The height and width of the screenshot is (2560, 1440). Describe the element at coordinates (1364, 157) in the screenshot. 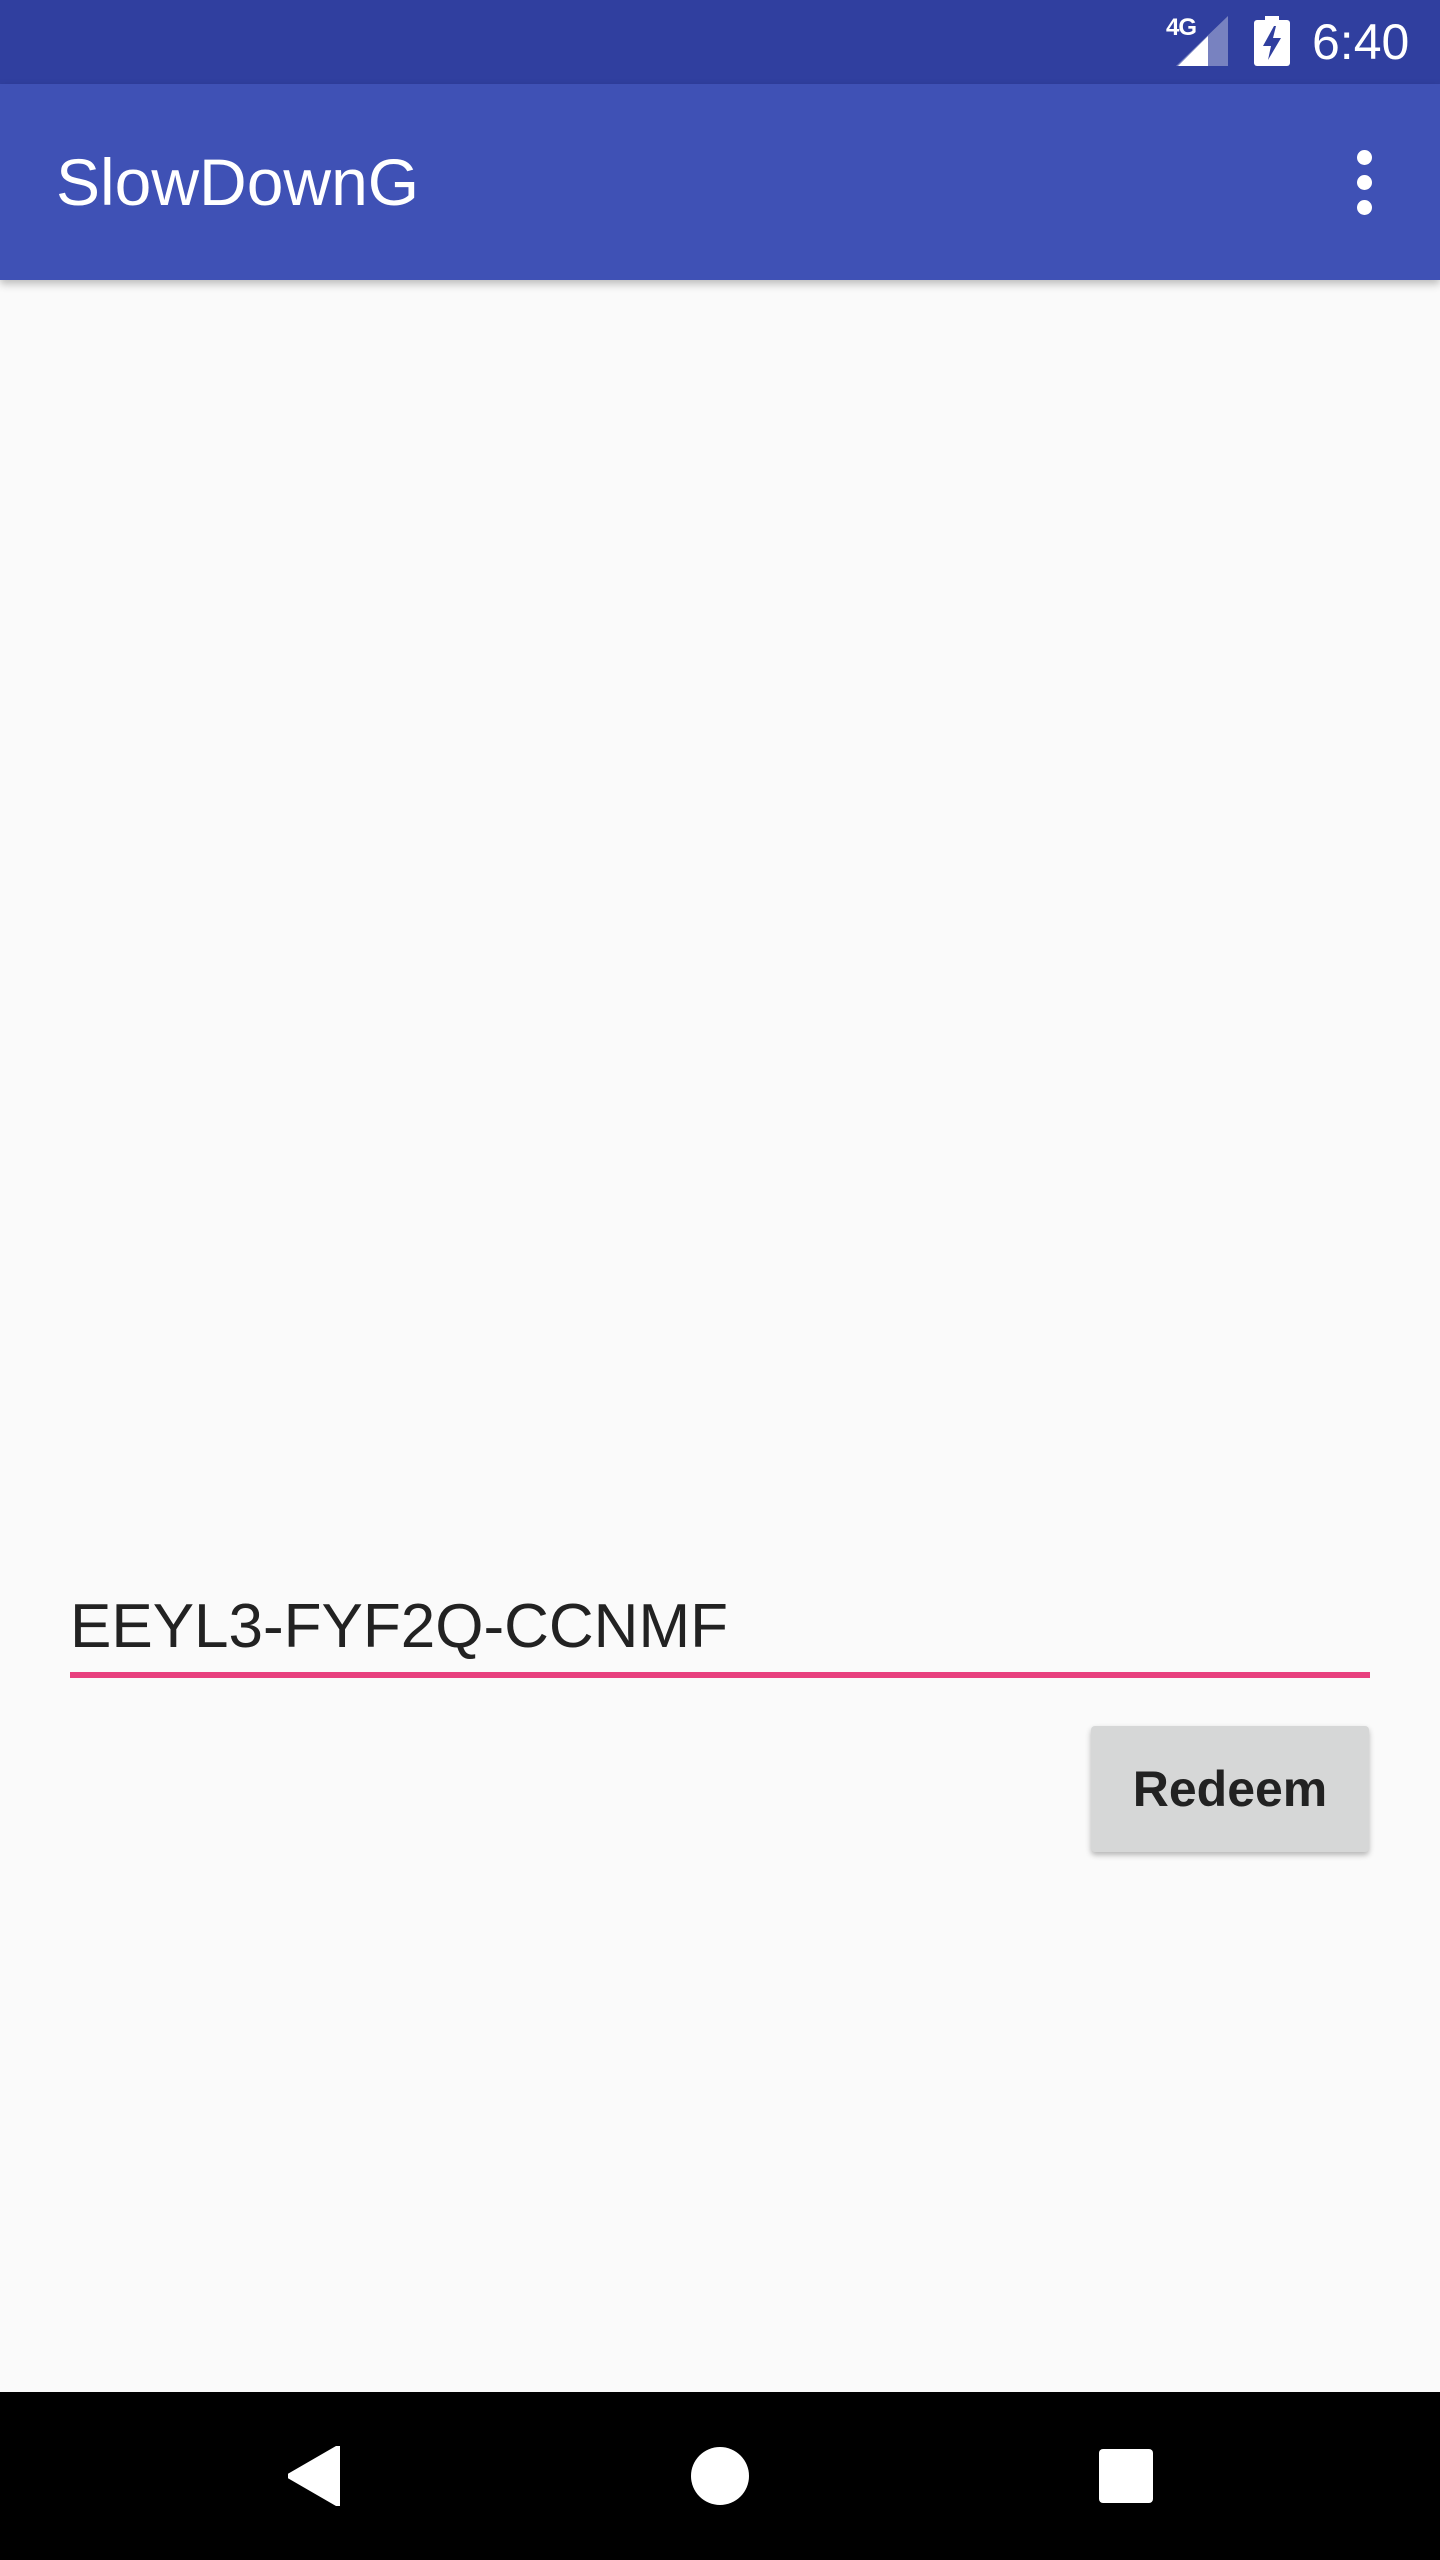

I see `more-vert-icon` at that location.